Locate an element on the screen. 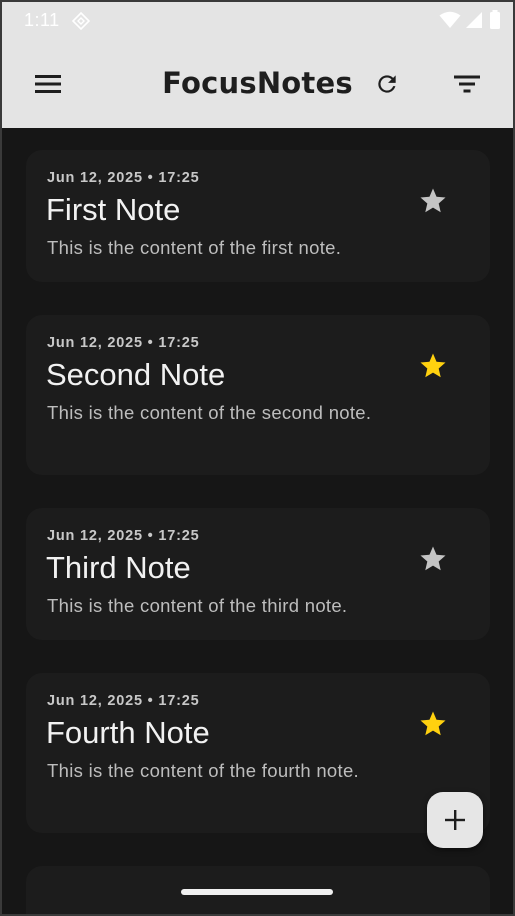 The image size is (515, 916). home-indicator is located at coordinates (257, 892).